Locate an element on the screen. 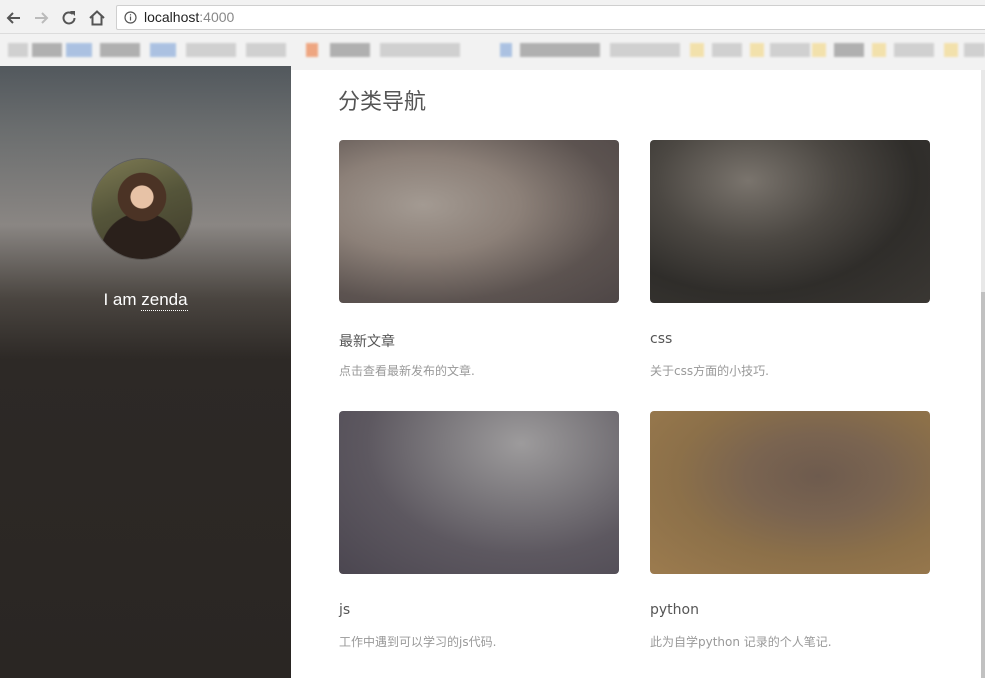 Image resolution: width=985 pixels, height=678 pixels. reload-icon is located at coordinates (69, 18).